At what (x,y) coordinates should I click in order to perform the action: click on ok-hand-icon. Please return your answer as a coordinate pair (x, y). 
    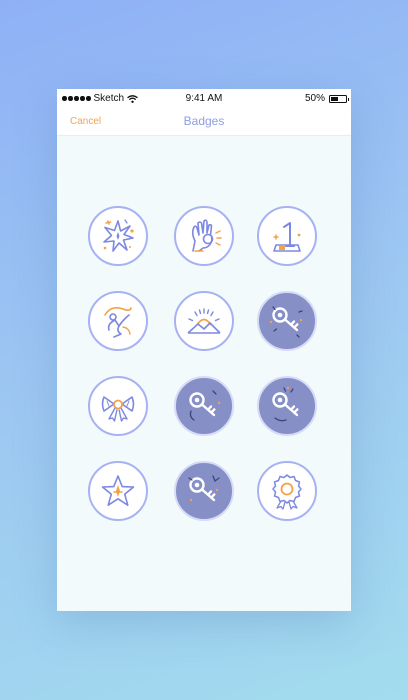
    Looking at the image, I should click on (206, 235).